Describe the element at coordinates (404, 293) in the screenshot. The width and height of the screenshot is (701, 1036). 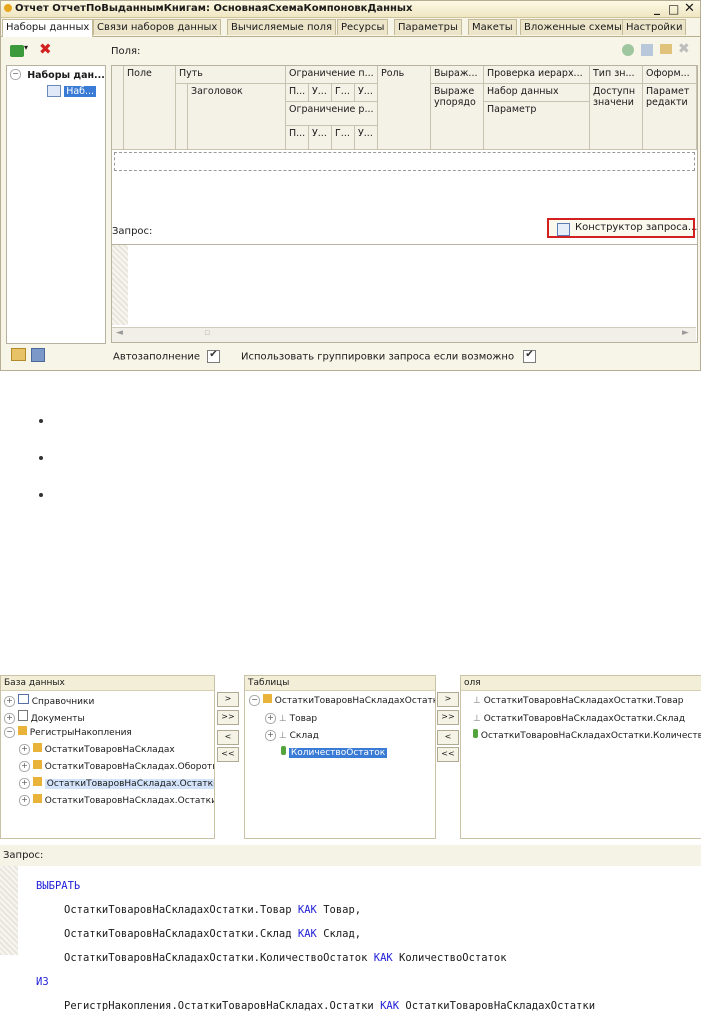
I see `query-text-editor: ◄ ▫ ►` at that location.